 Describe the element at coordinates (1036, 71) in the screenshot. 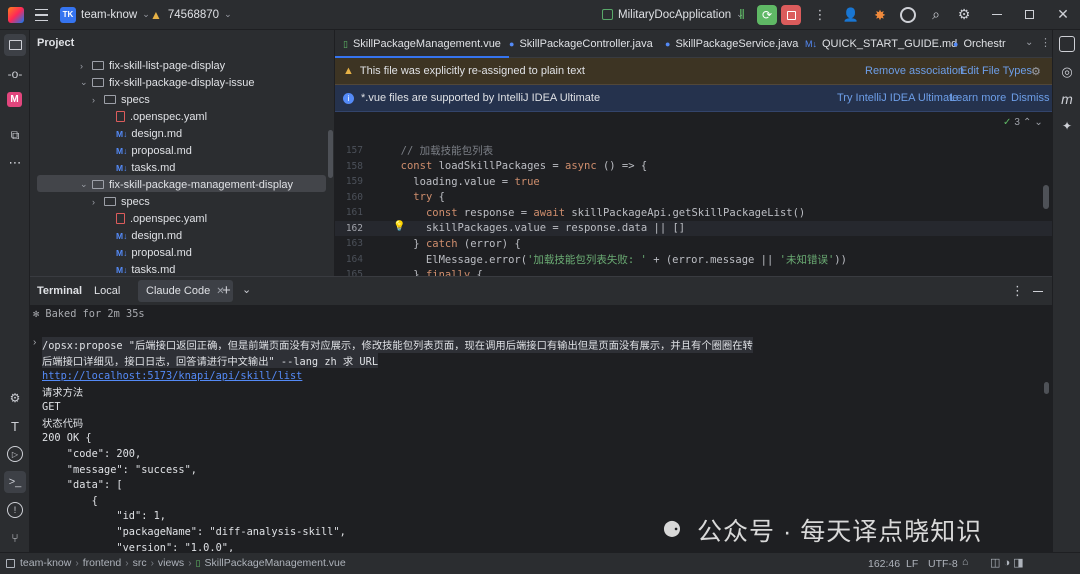

I see `banner-settings-icon: ⚙` at that location.